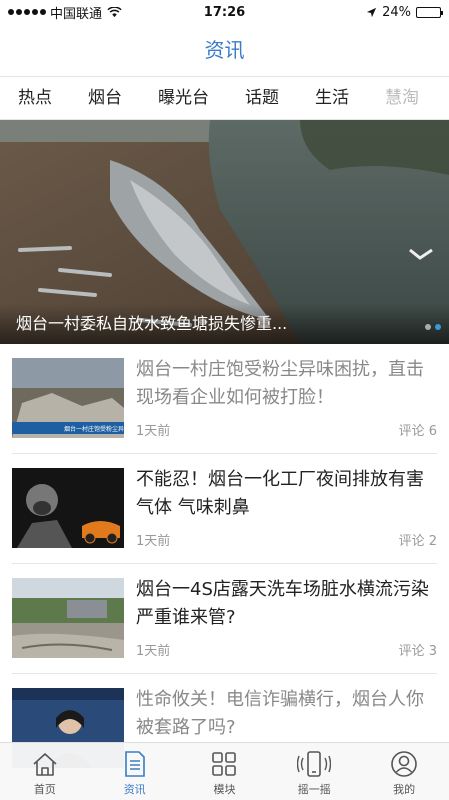 Image resolution: width=449 pixels, height=800 pixels. Describe the element at coordinates (372, 12) in the screenshot. I see `location-arrow-icon` at that location.